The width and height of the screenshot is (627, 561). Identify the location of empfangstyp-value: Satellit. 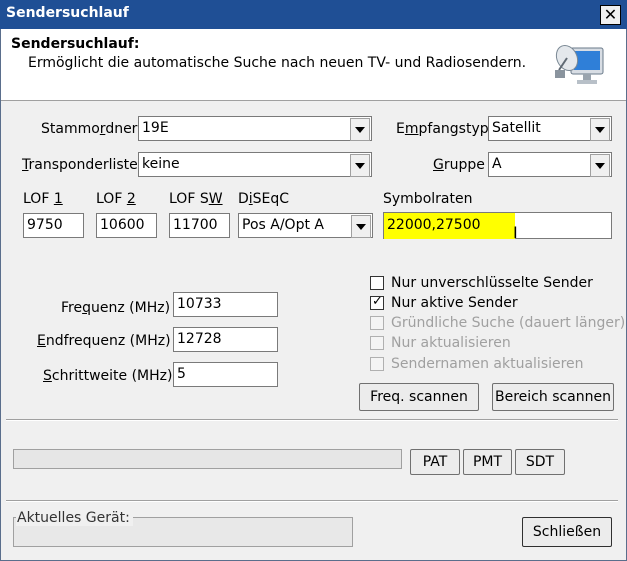
(516, 128).